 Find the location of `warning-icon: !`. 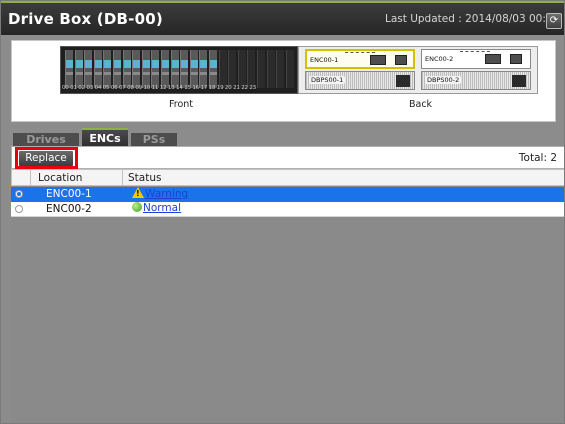

warning-icon: ! is located at coordinates (138, 192).